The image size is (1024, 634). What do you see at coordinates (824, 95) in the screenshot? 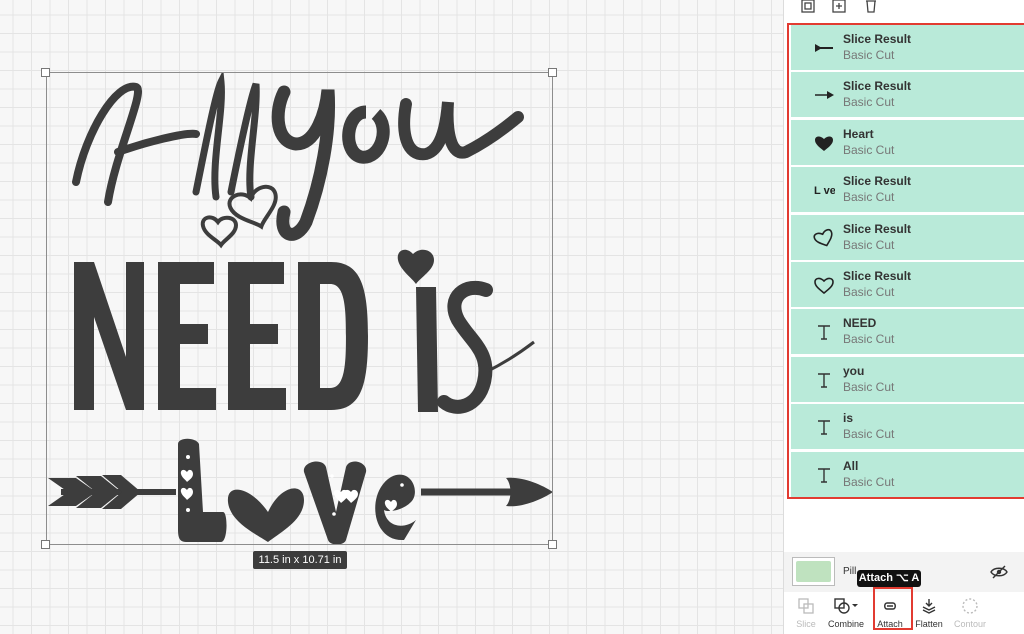
I see `arrow-head-icon` at bounding box center [824, 95].